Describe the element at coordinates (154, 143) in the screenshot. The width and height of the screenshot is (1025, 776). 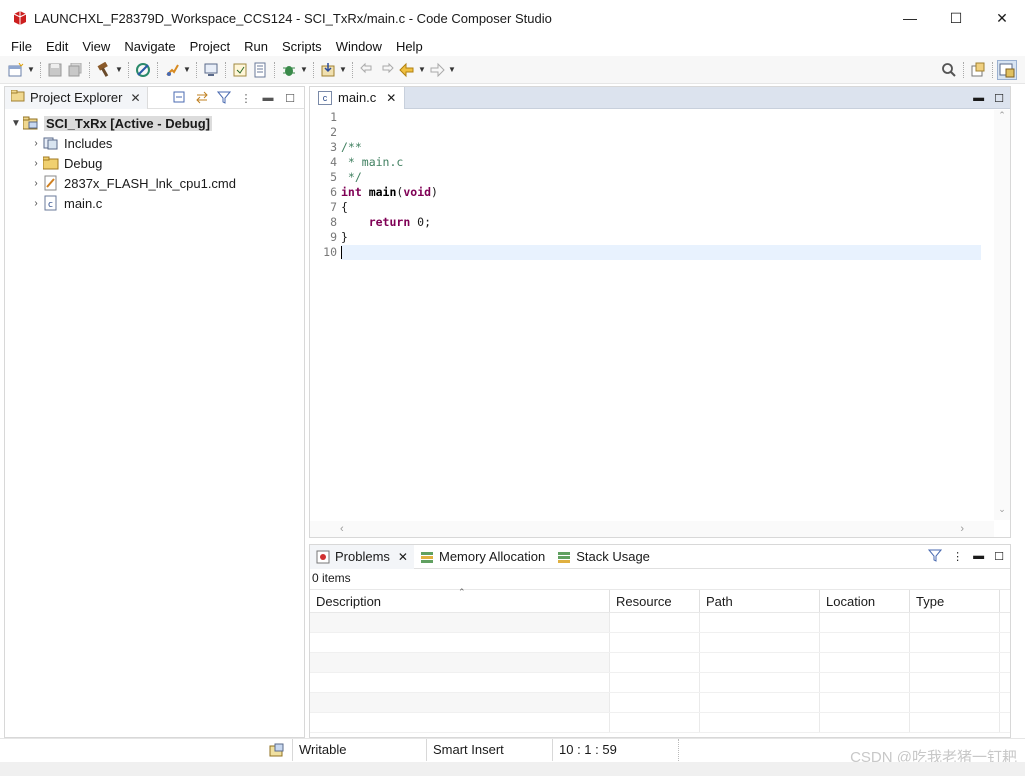
I see `tree-item-includes: › Includes` at that location.